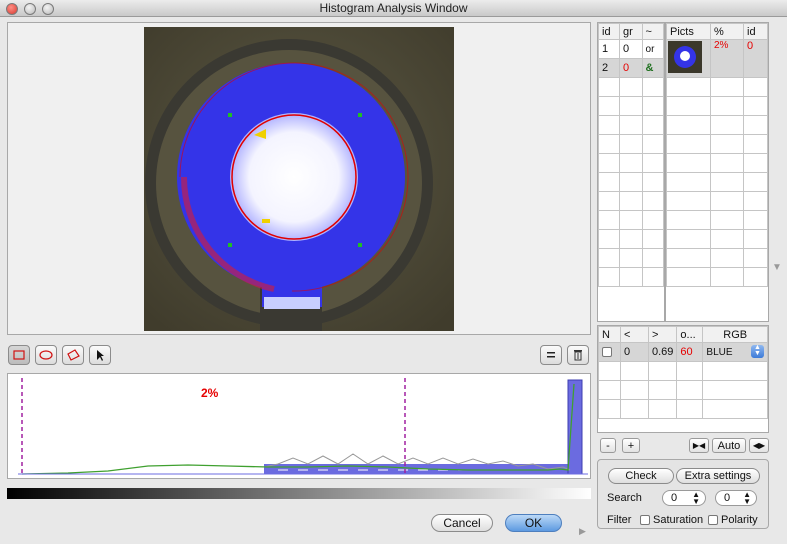  What do you see at coordinates (608, 445) in the screenshot?
I see `remove-range-button: -` at bounding box center [608, 445].